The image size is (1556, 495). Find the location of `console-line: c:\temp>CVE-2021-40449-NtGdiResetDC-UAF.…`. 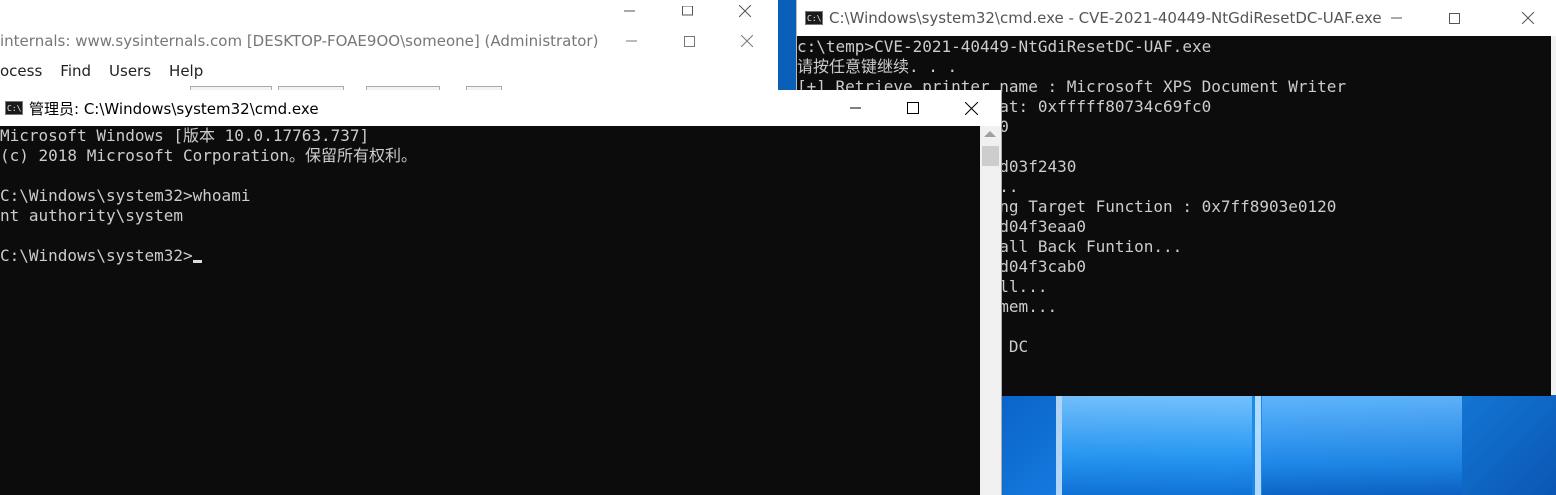

console-line: c:\temp>CVE-2021-40449-NtGdiResetDC-UAF.… is located at coordinates (1004, 46).